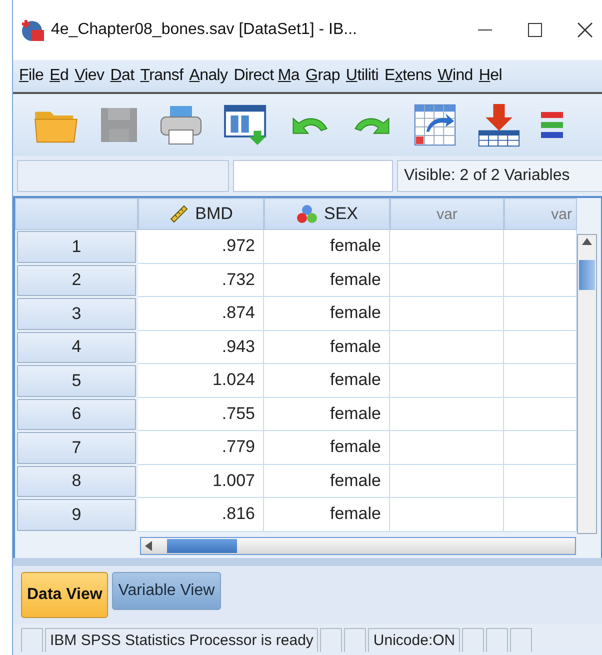 This screenshot has width=602, height=655. What do you see at coordinates (166, 591) in the screenshot?
I see `view-tab: Variable View` at bounding box center [166, 591].